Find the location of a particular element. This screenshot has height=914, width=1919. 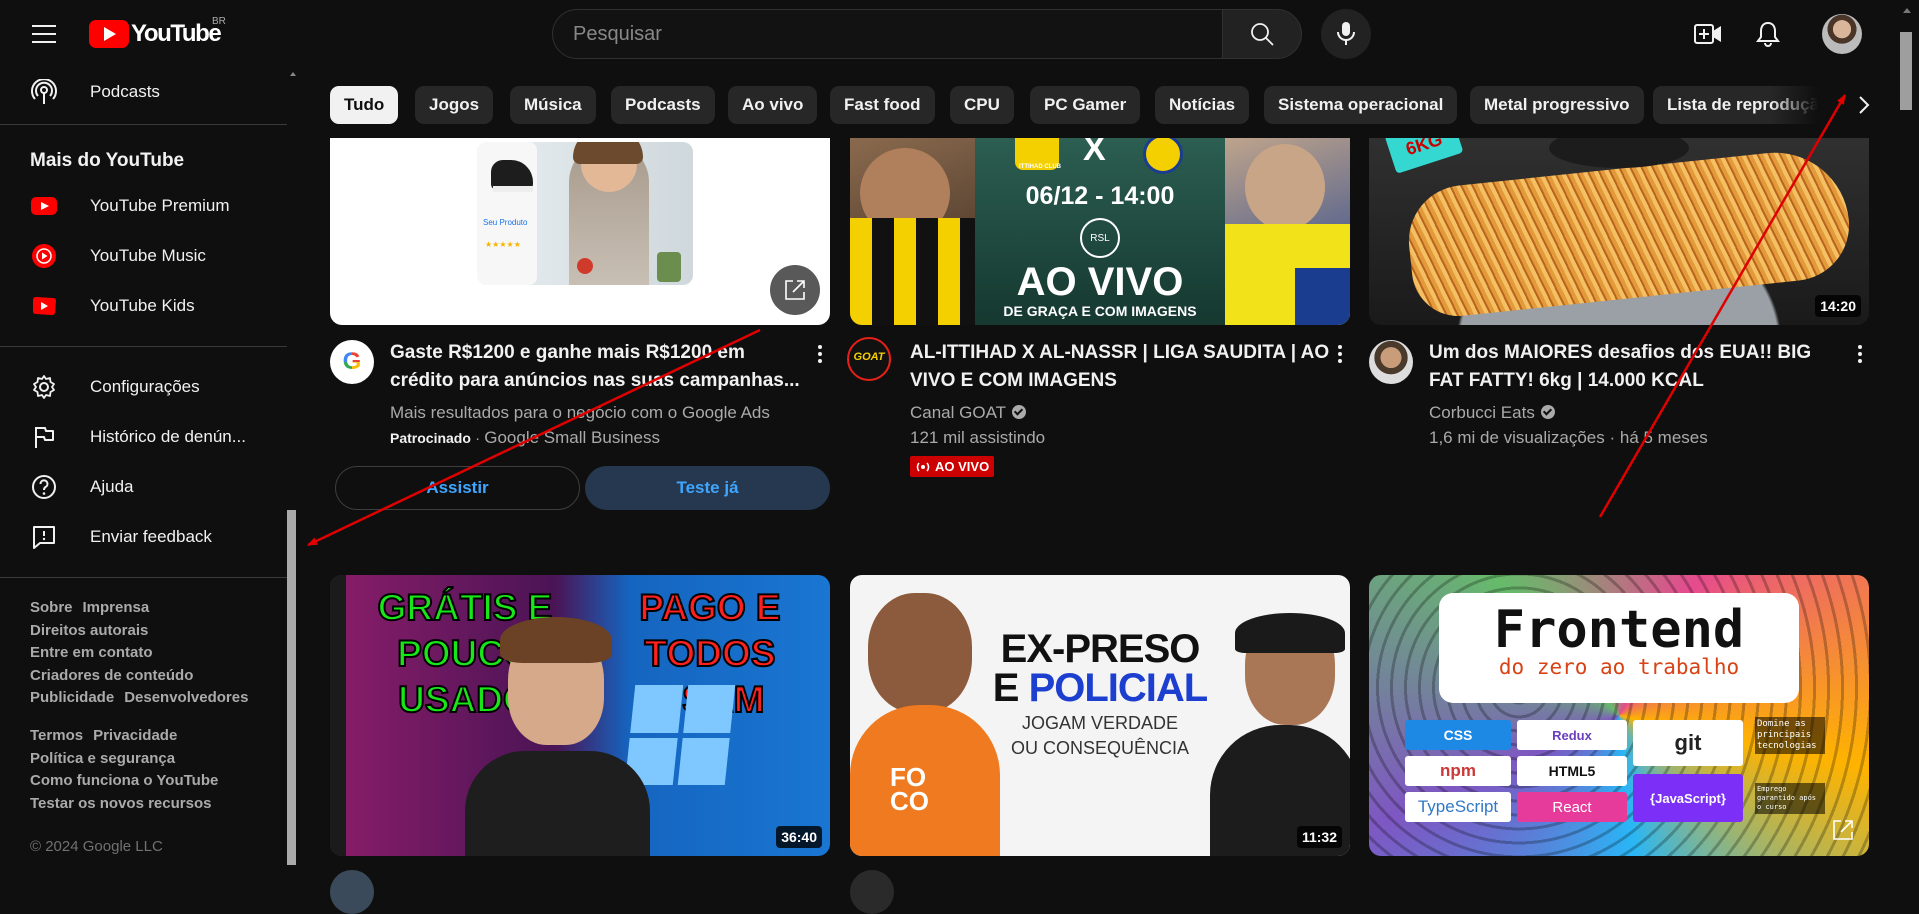

try-now-button: Teste já is located at coordinates (707, 488).